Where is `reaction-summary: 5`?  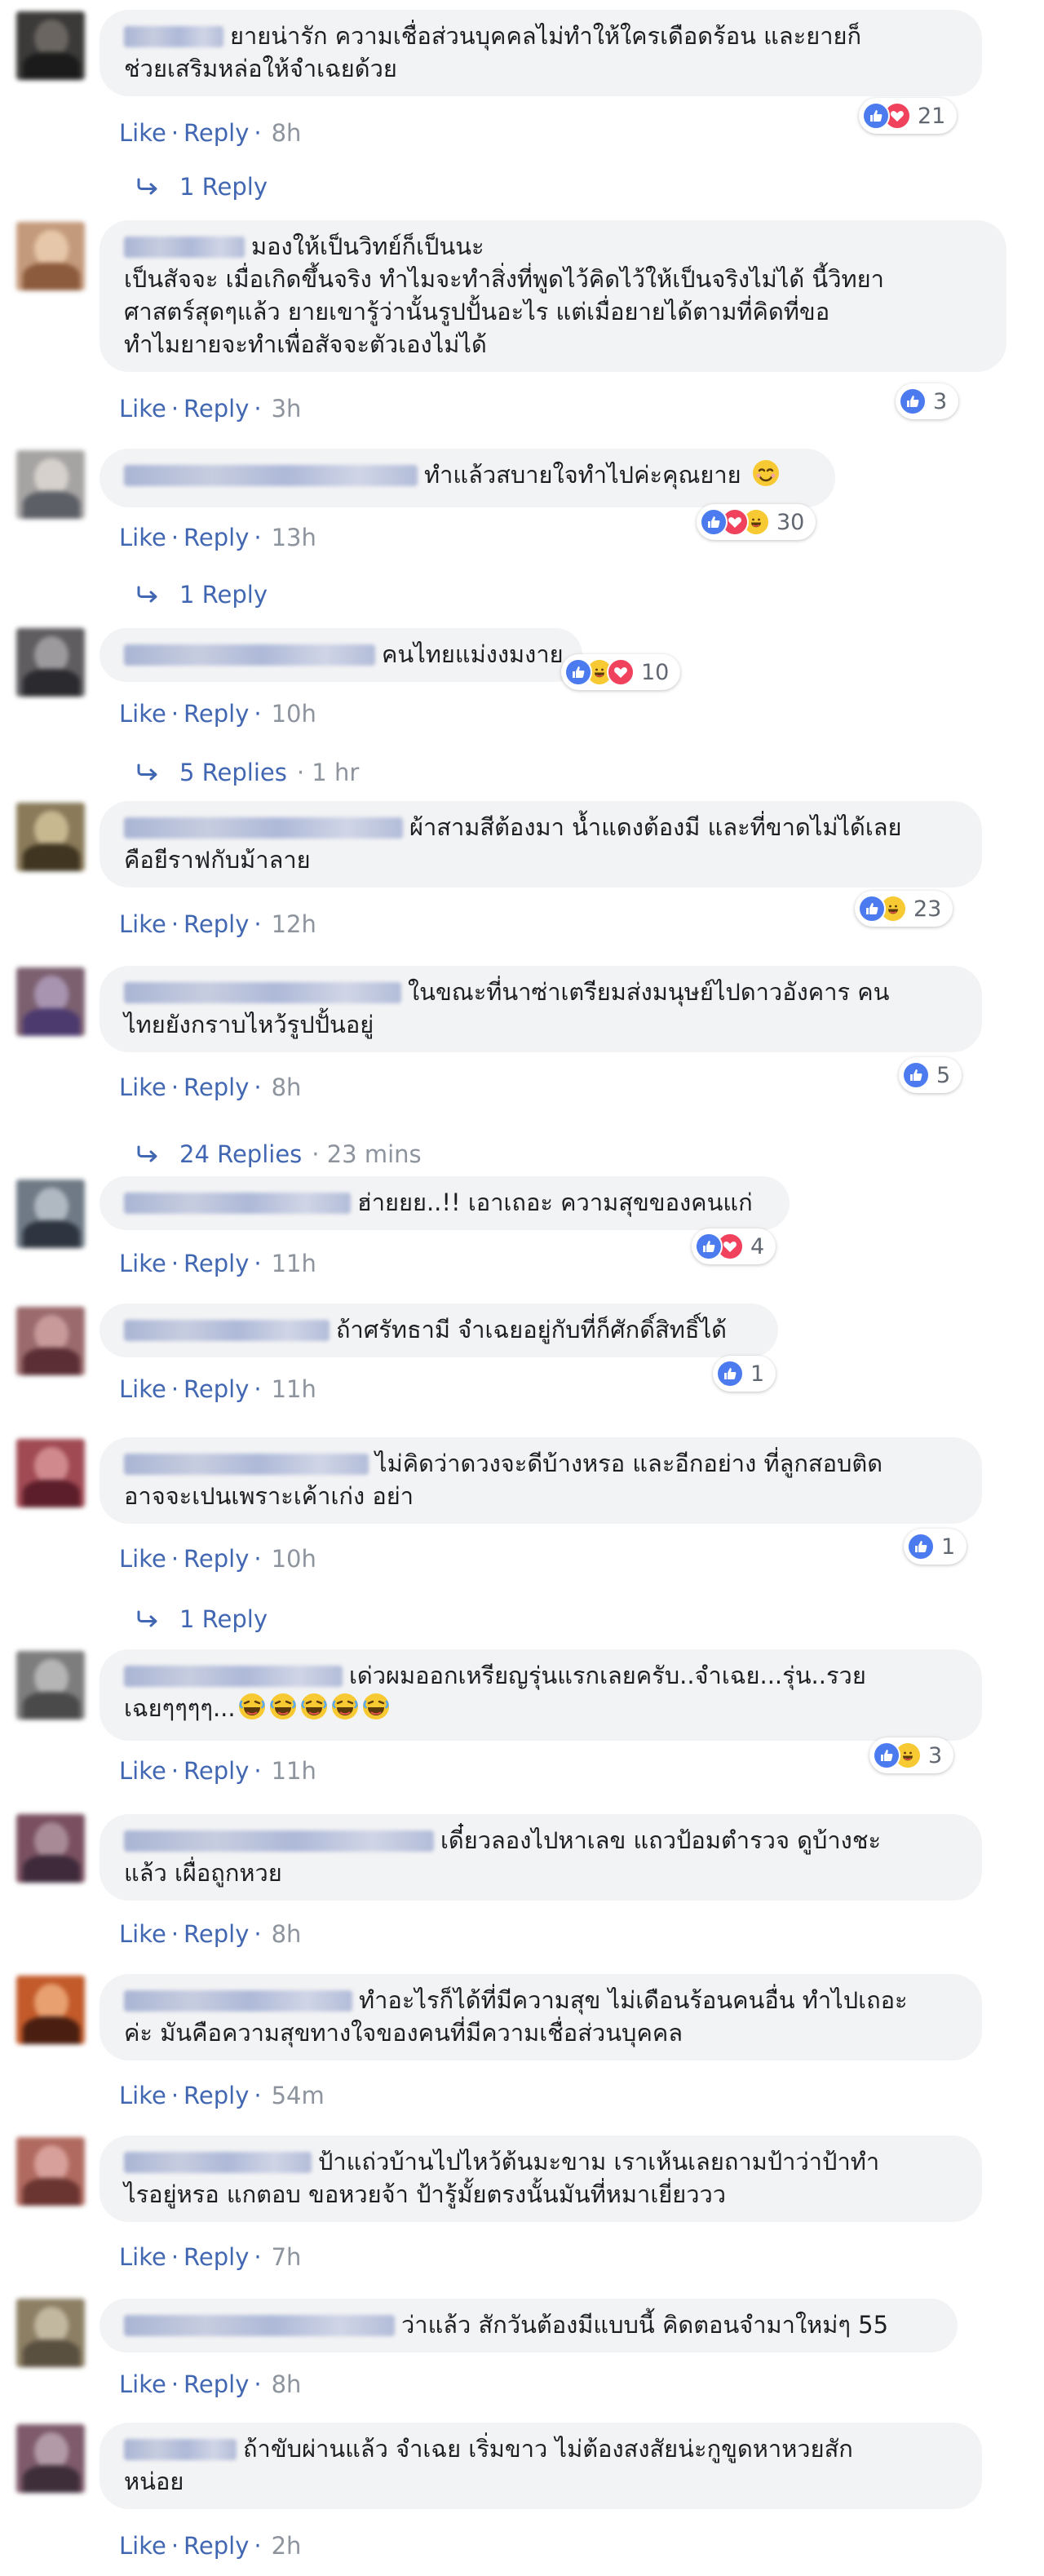 reaction-summary: 5 is located at coordinates (930, 1075).